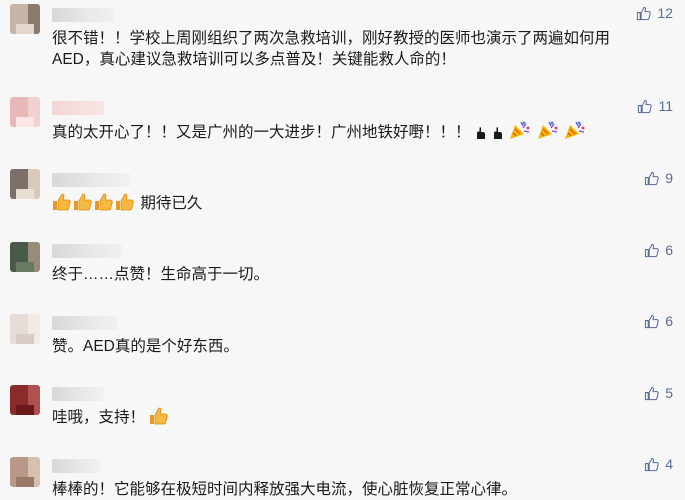 This screenshot has width=685, height=500. Describe the element at coordinates (99, 417) in the screenshot. I see `comment-text: 哇哦，支持！` at that location.